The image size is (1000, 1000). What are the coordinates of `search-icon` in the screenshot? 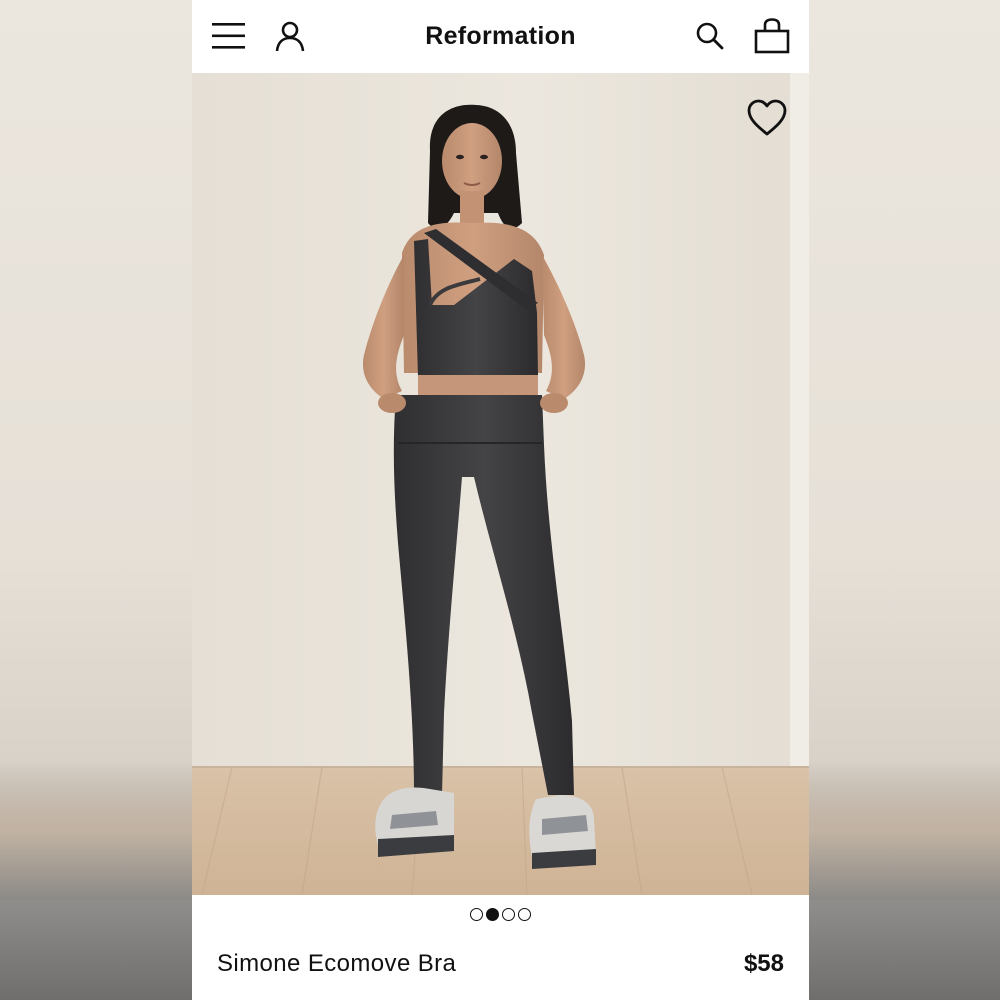 It's located at (710, 36).